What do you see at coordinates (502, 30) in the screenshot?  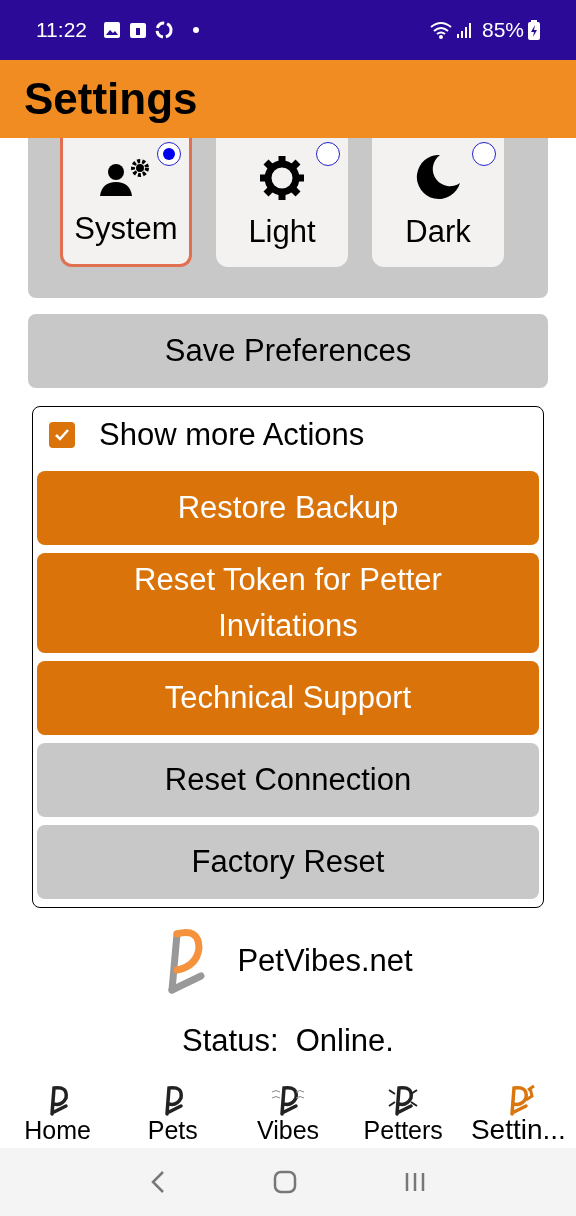 I see `battery-percent: 85%` at bounding box center [502, 30].